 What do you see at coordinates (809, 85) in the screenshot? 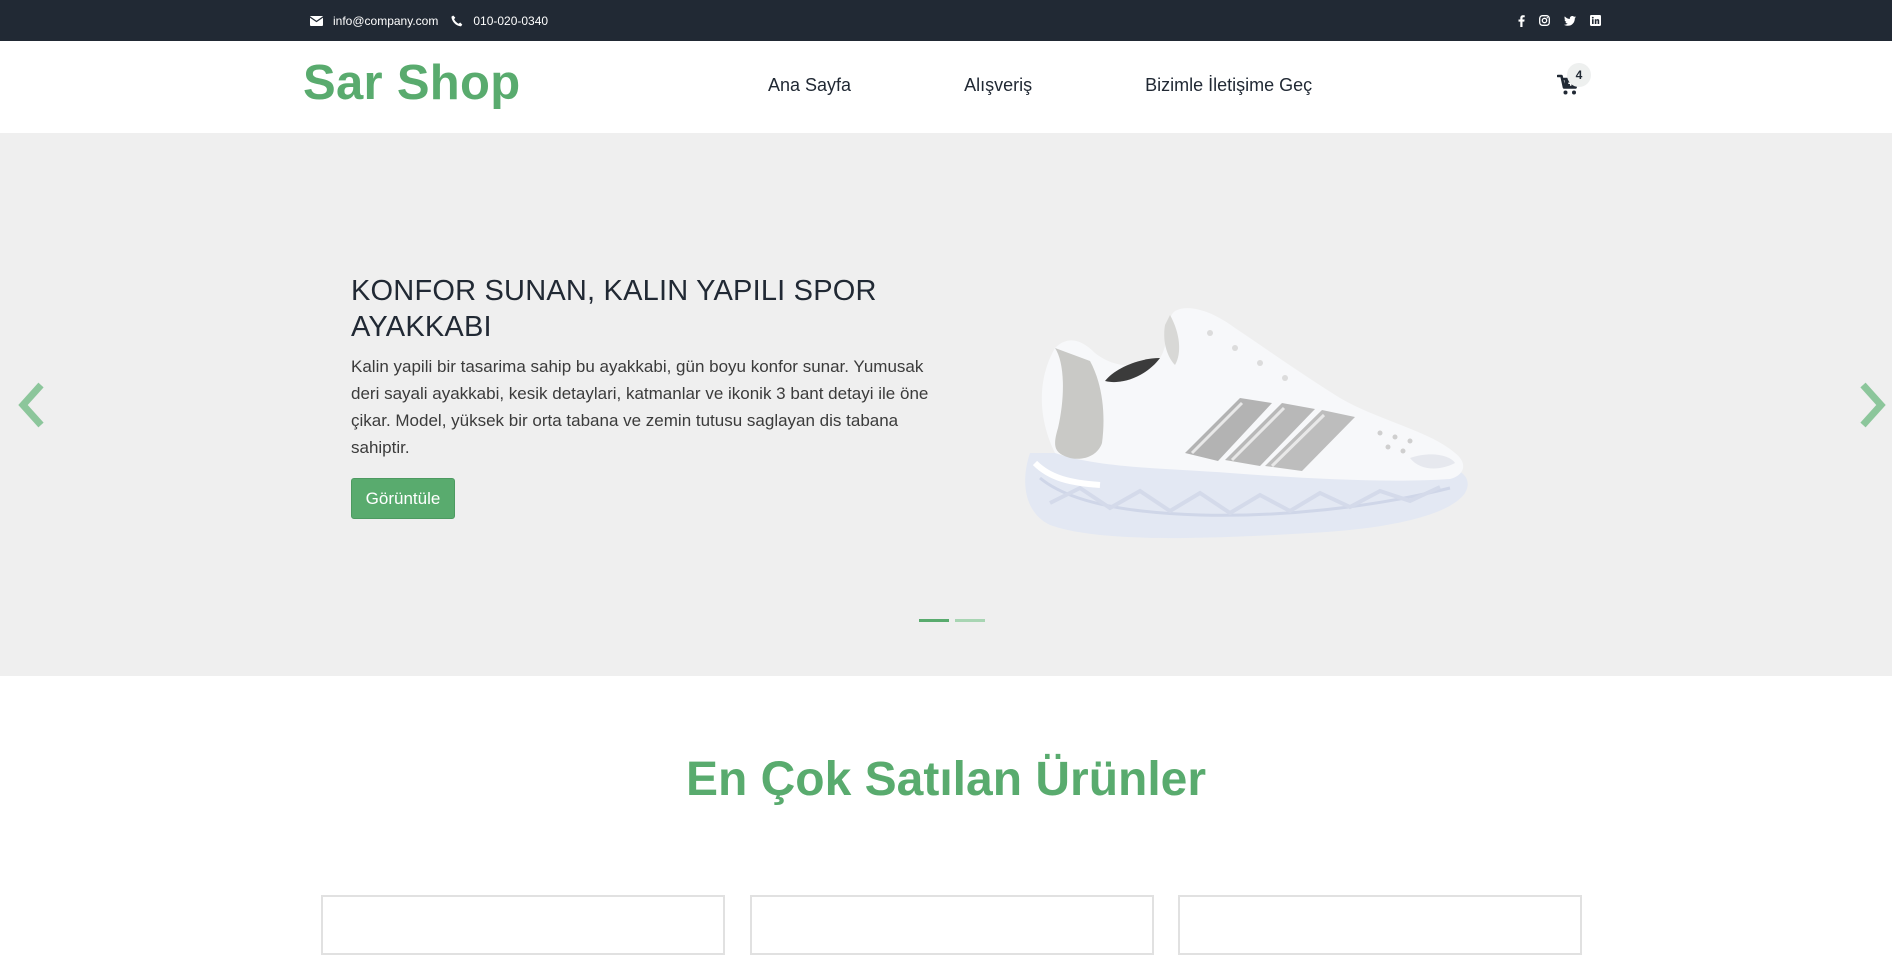
I see `nav-home: Ana Sayfa` at bounding box center [809, 85].